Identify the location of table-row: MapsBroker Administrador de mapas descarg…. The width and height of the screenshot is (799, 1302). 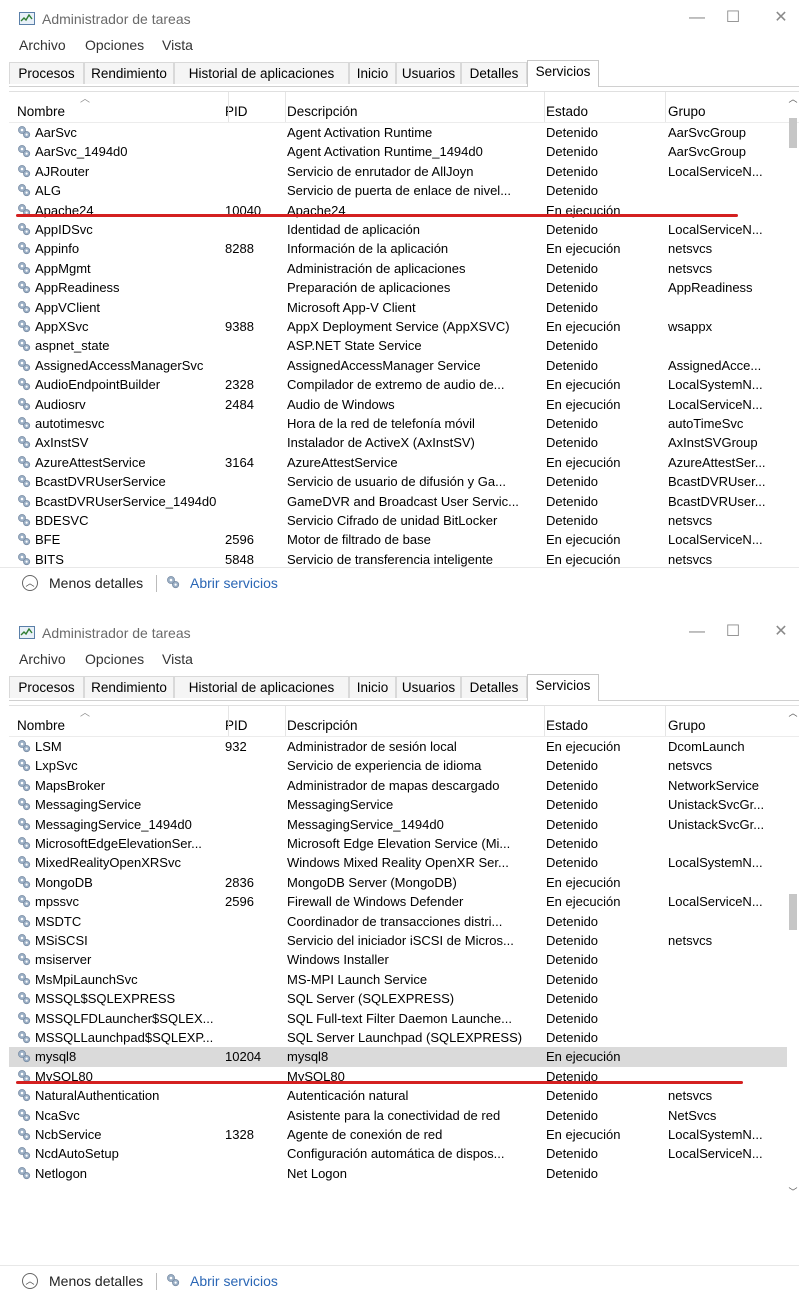
(398, 785).